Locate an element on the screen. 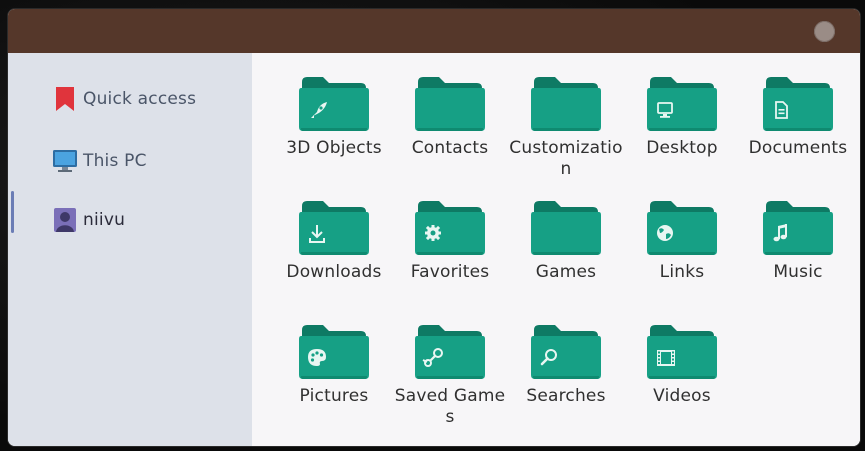  folder-music: Music is located at coordinates (798, 237).